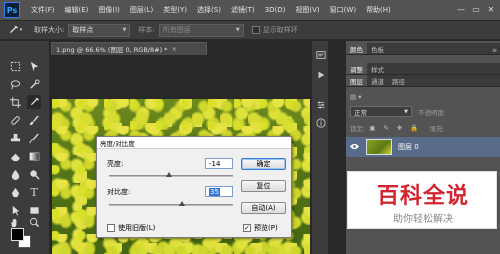 This screenshot has width=500, height=254. I want to click on reset-button: 复位, so click(263, 186).